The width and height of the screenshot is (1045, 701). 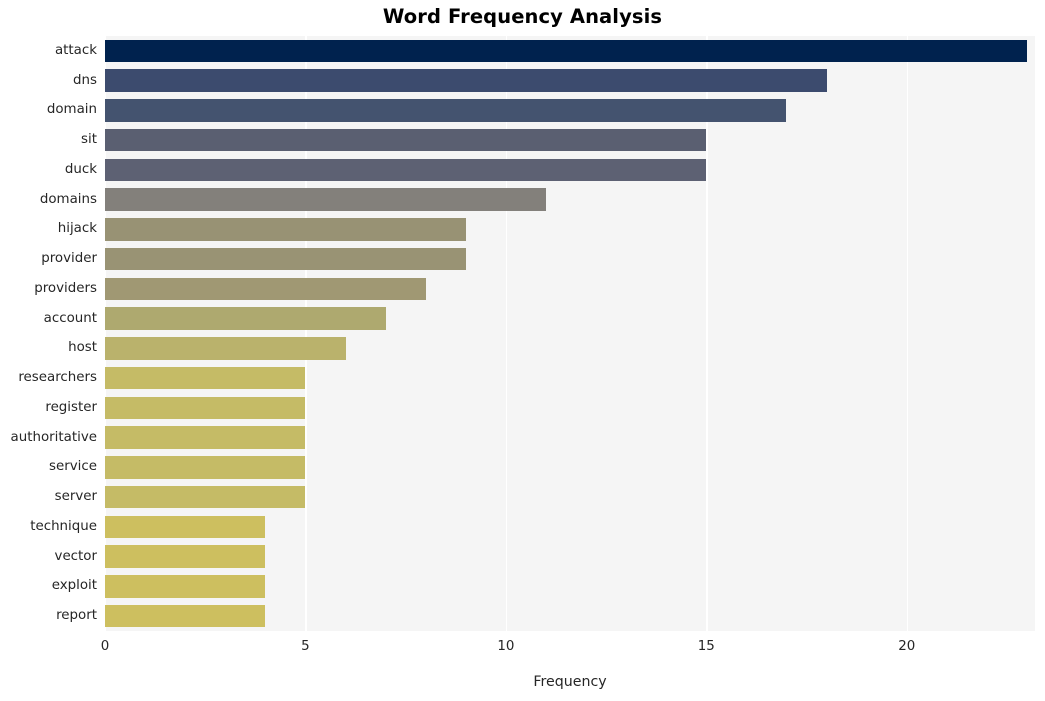 I want to click on y-tick-label-service: service, so click(x=73, y=467).